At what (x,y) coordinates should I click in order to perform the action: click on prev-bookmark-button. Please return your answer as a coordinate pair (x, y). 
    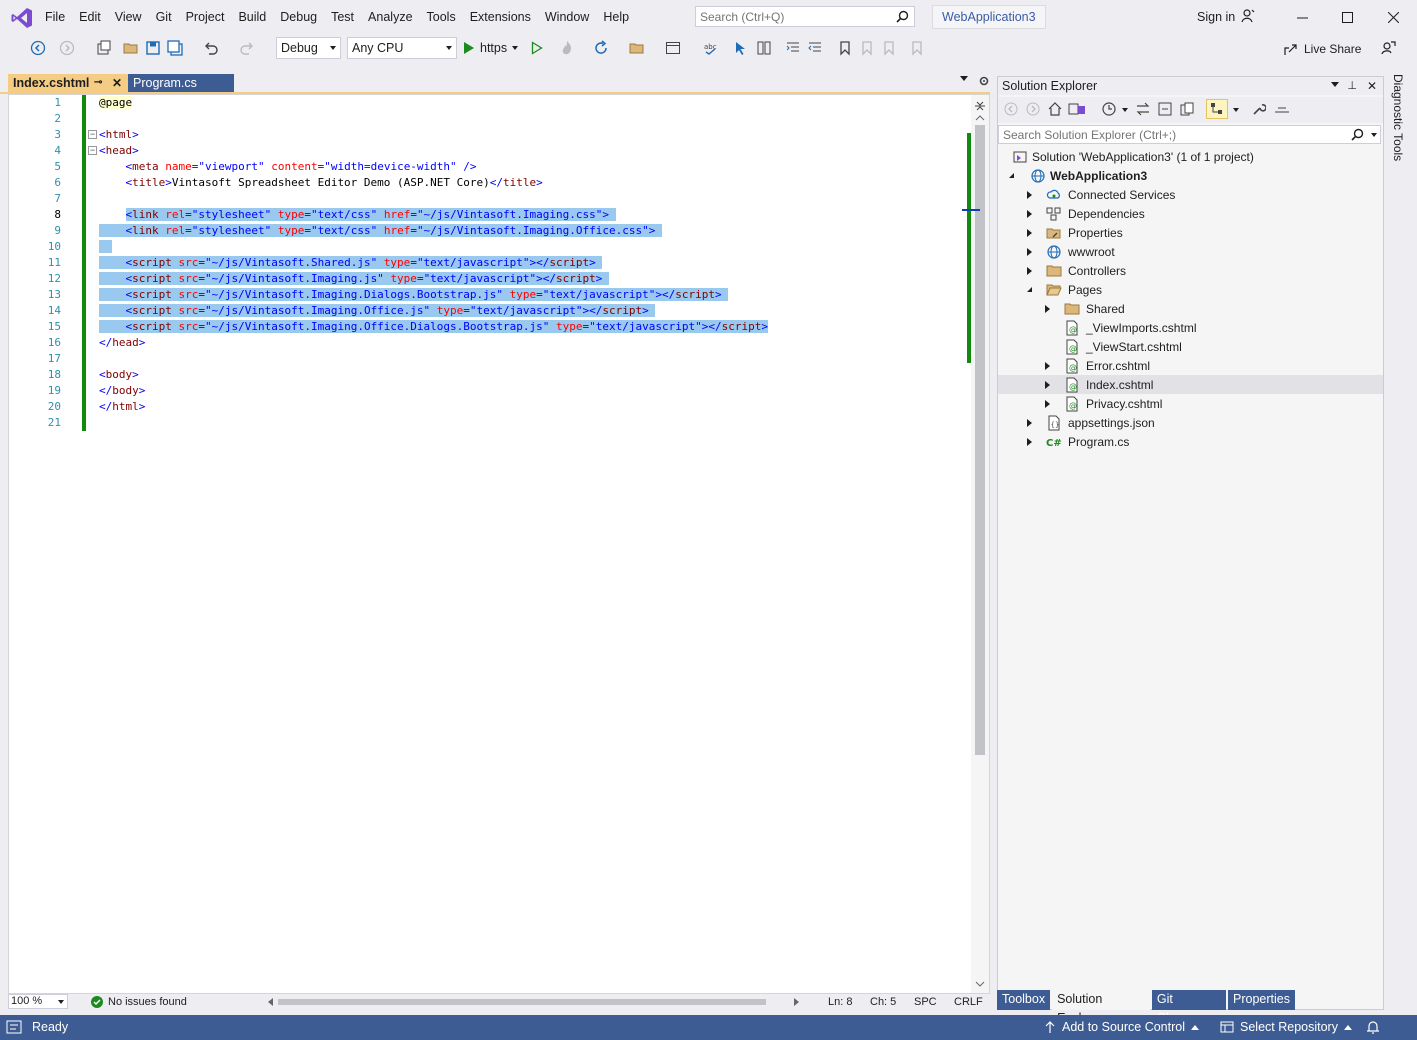
    Looking at the image, I should click on (867, 48).